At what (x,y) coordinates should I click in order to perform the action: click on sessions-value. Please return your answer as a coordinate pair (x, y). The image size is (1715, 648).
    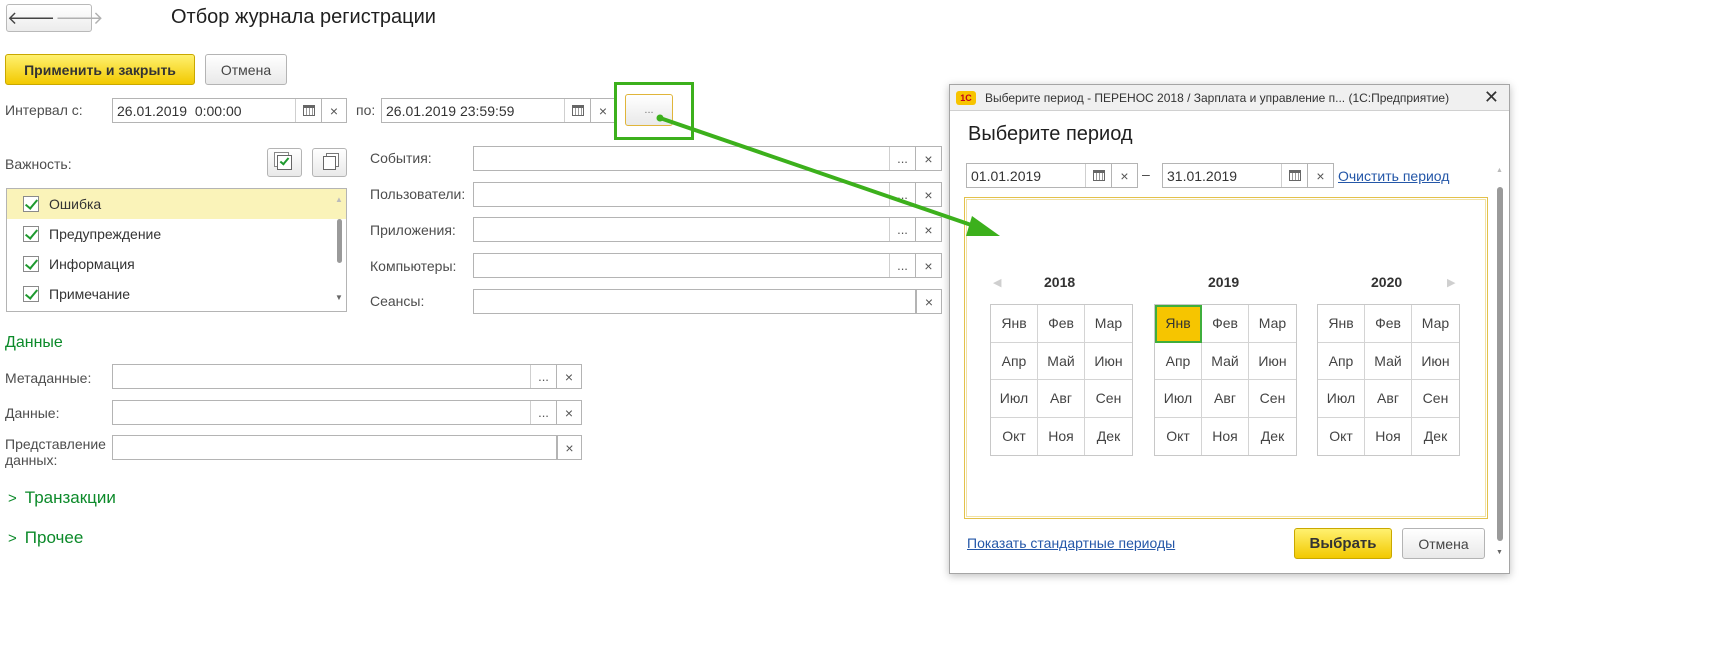
    Looking at the image, I should click on (694, 301).